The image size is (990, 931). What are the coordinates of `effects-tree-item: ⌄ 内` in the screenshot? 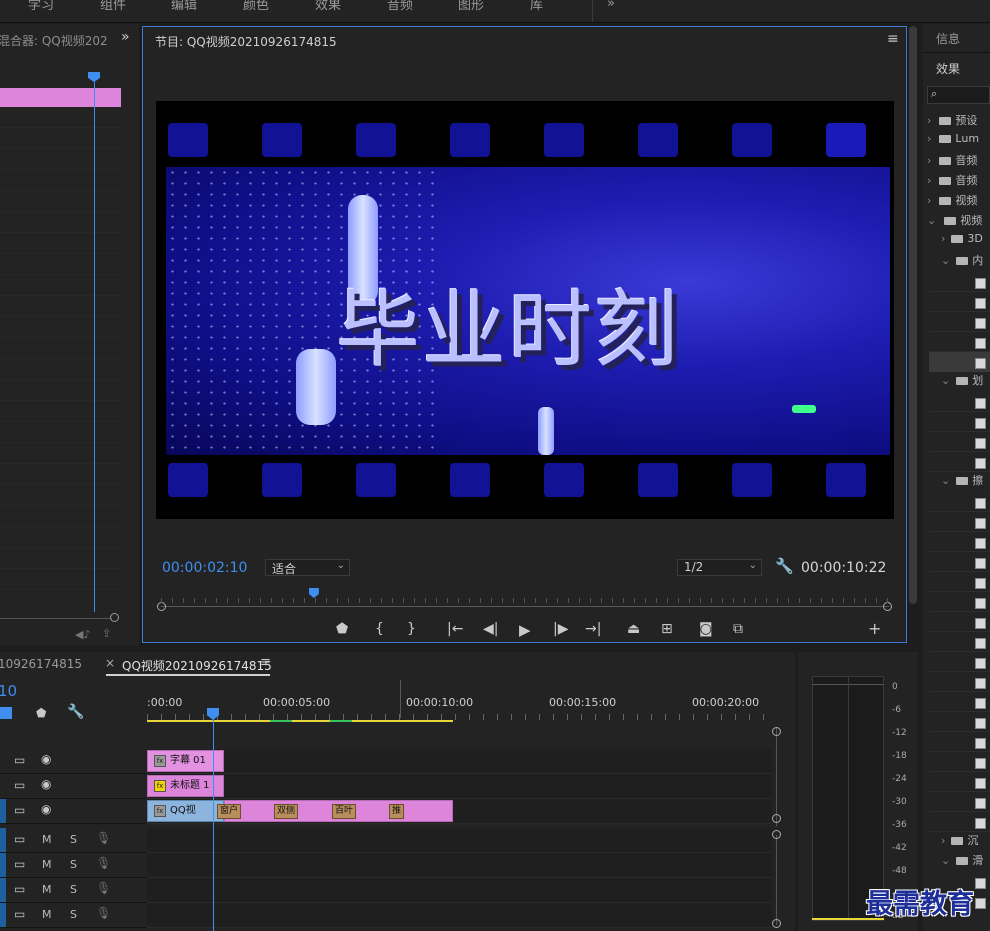 It's located at (965, 262).